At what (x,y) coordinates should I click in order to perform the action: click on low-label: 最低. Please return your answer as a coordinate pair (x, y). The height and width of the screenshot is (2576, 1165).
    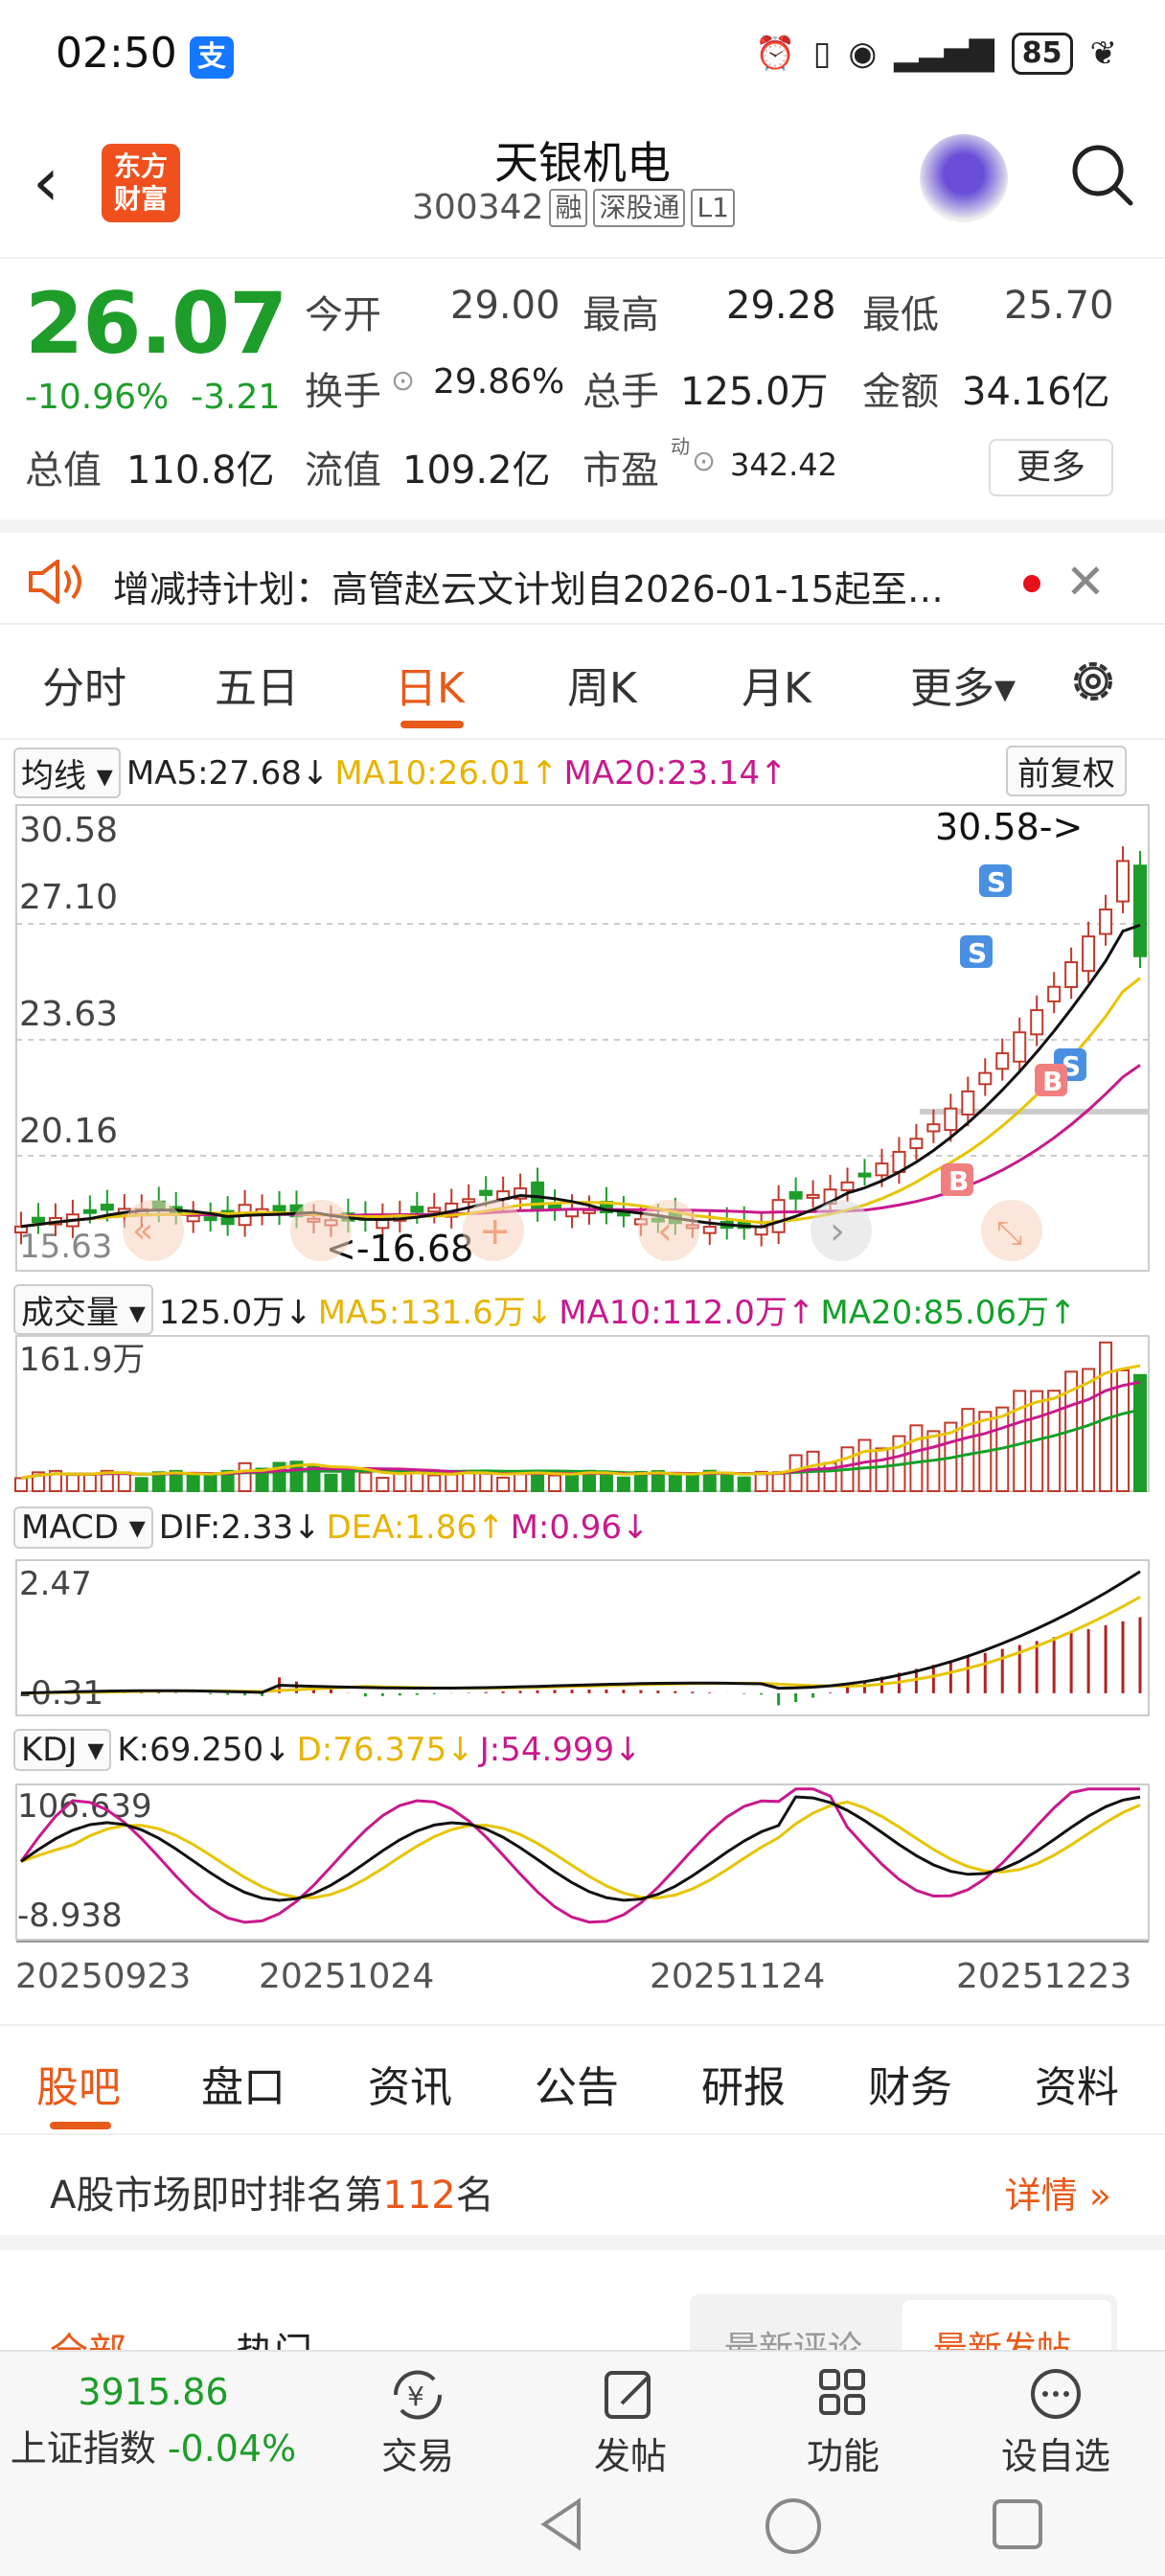
    Looking at the image, I should click on (900, 315).